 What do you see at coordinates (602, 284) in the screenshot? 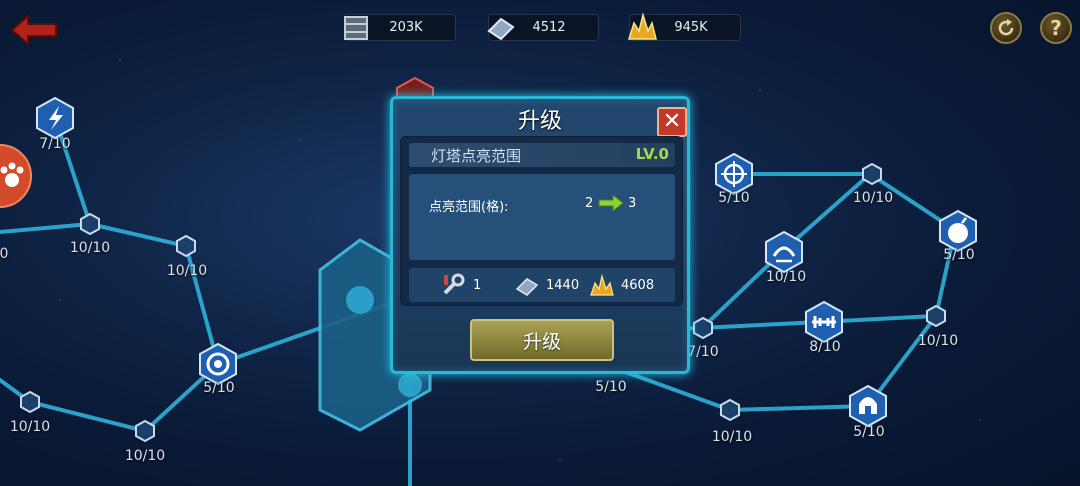
I see `gold-crystal-icon` at bounding box center [602, 284].